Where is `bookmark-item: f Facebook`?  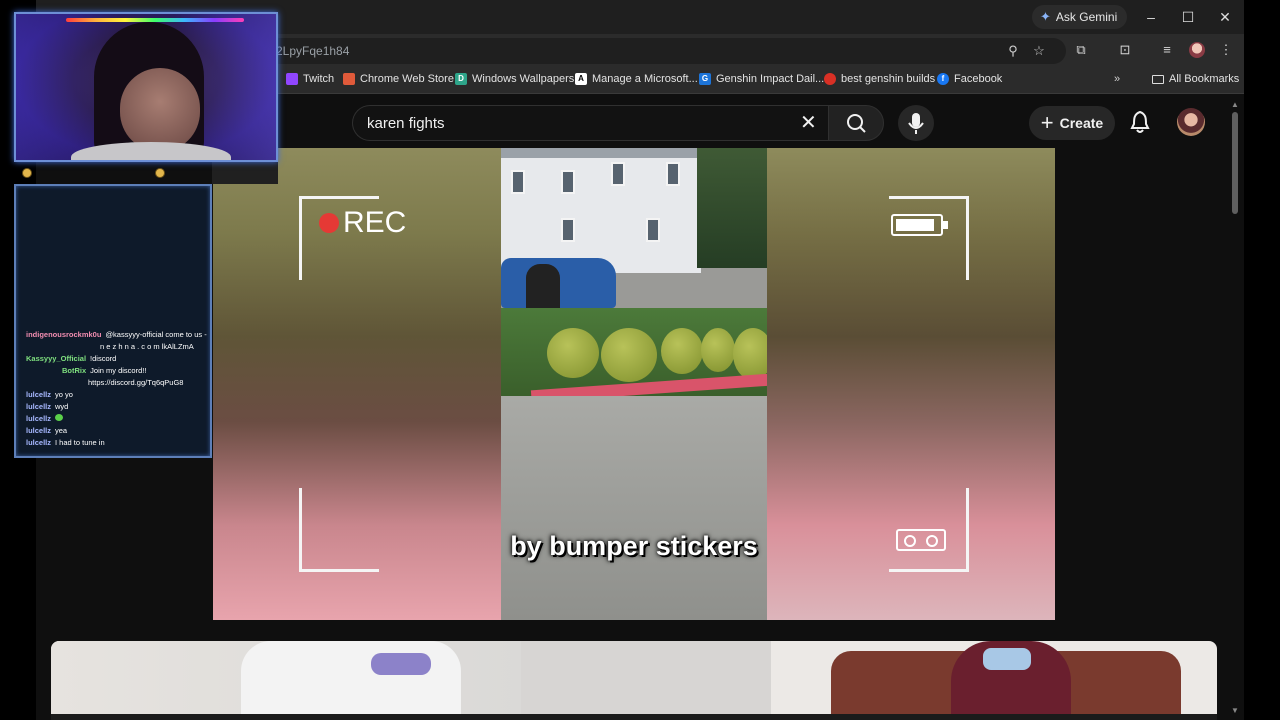
bookmark-item: f Facebook is located at coordinates (969, 79).